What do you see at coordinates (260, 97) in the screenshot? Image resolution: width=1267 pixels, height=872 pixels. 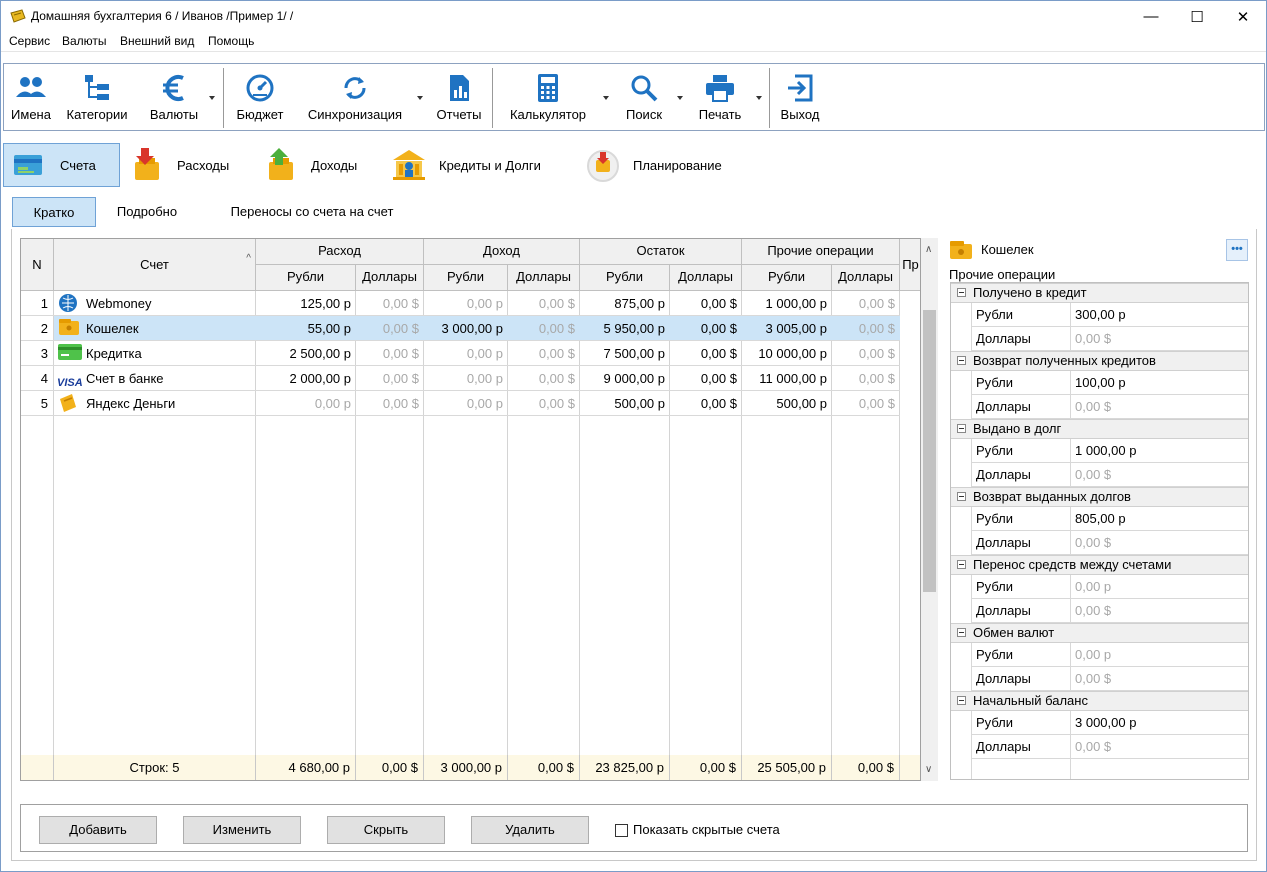 I see `toolbar-budget-button: Бюджет` at bounding box center [260, 97].